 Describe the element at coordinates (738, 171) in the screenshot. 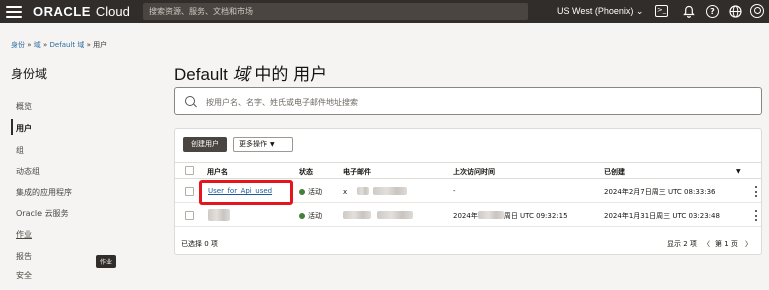

I see `sort-caret-icon: ▼` at that location.